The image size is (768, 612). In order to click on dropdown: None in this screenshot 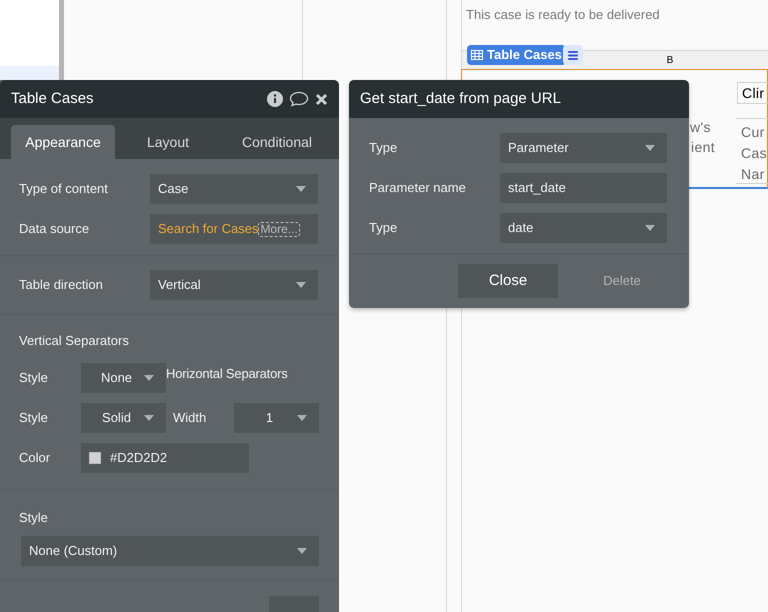, I will do `click(123, 377)`.